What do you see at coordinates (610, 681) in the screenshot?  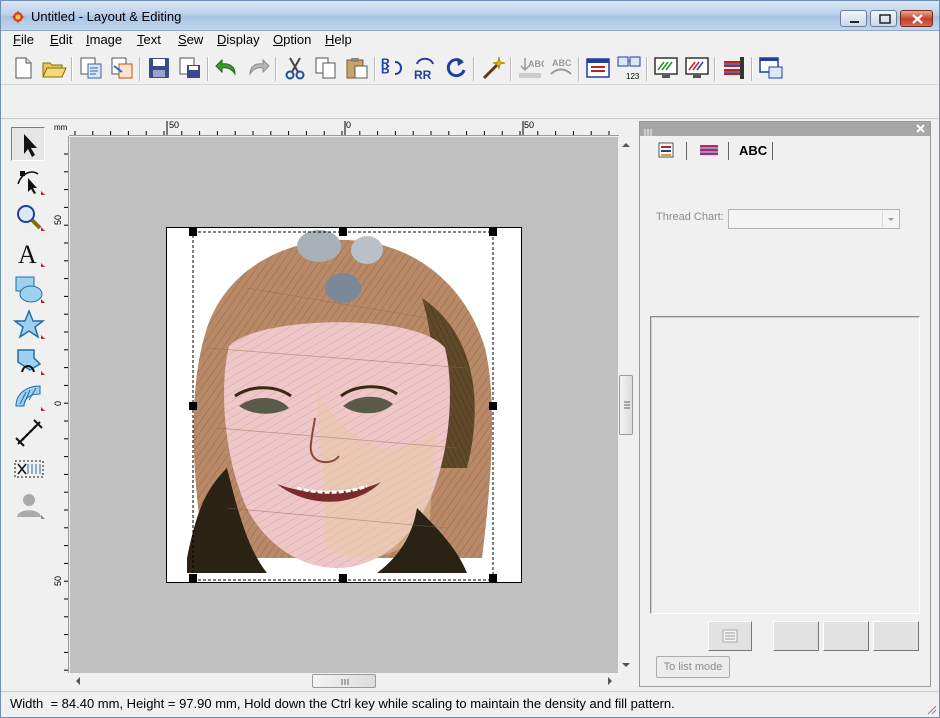 I see `scroll-right-icon` at bounding box center [610, 681].